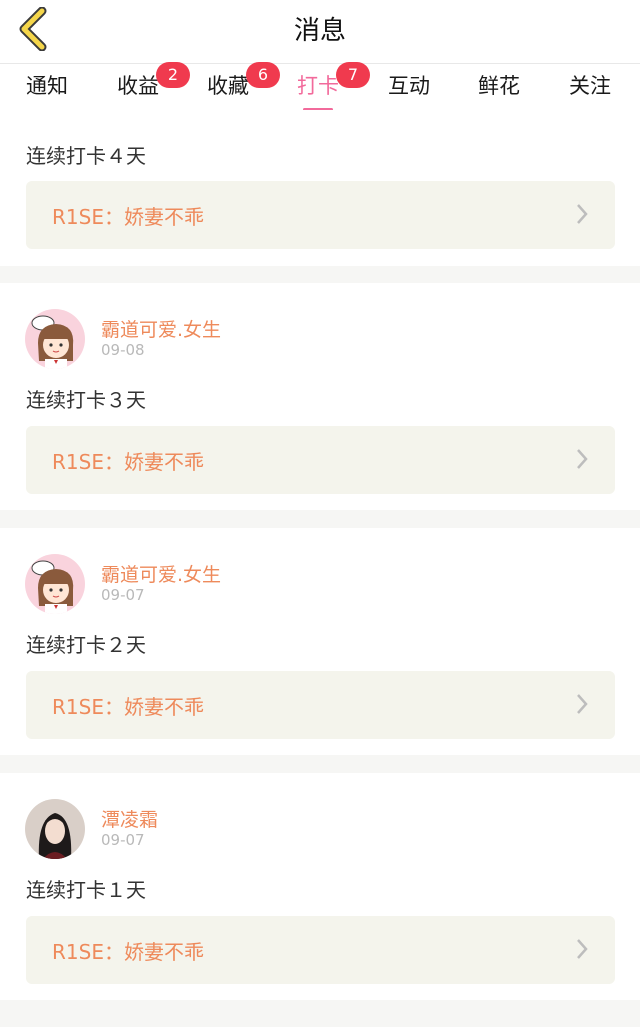 The width and height of the screenshot is (640, 1027). I want to click on checkin-message: 连续打卡４天, so click(86, 156).